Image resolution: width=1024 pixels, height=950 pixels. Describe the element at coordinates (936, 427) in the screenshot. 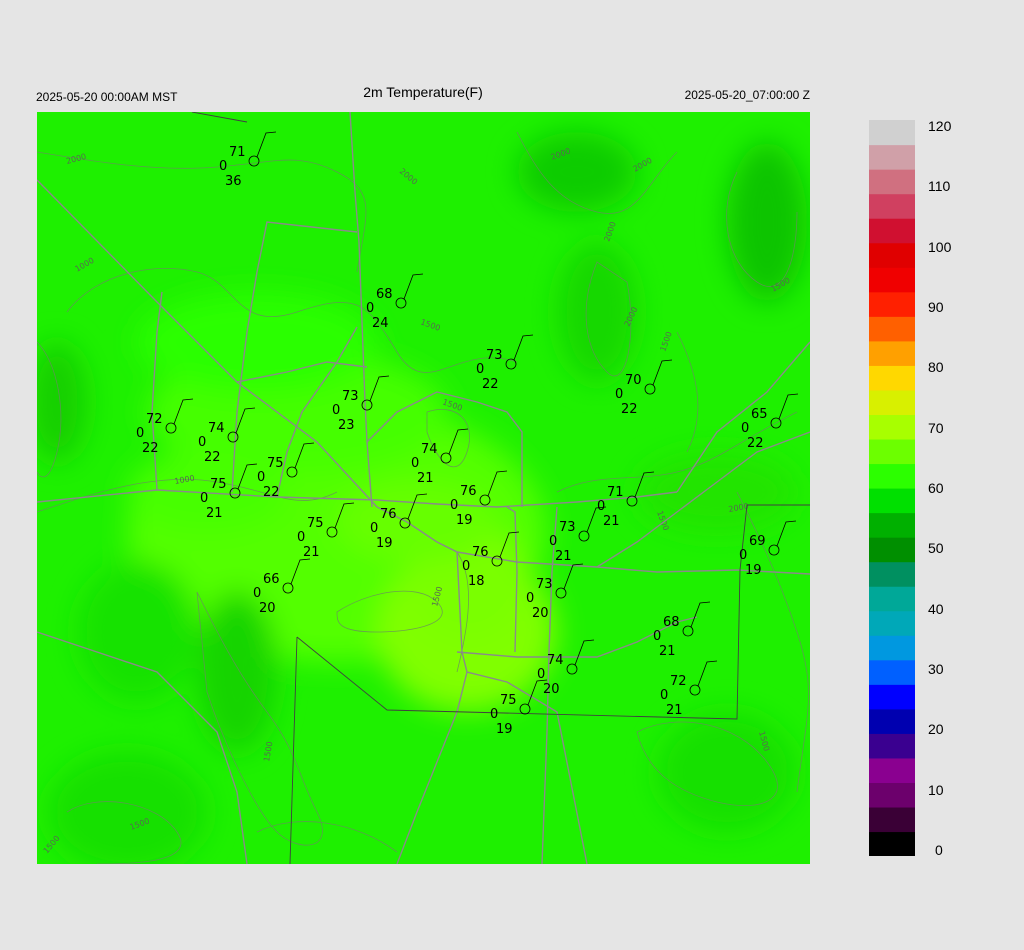

I see `colorbar-tick-label: 70` at that location.